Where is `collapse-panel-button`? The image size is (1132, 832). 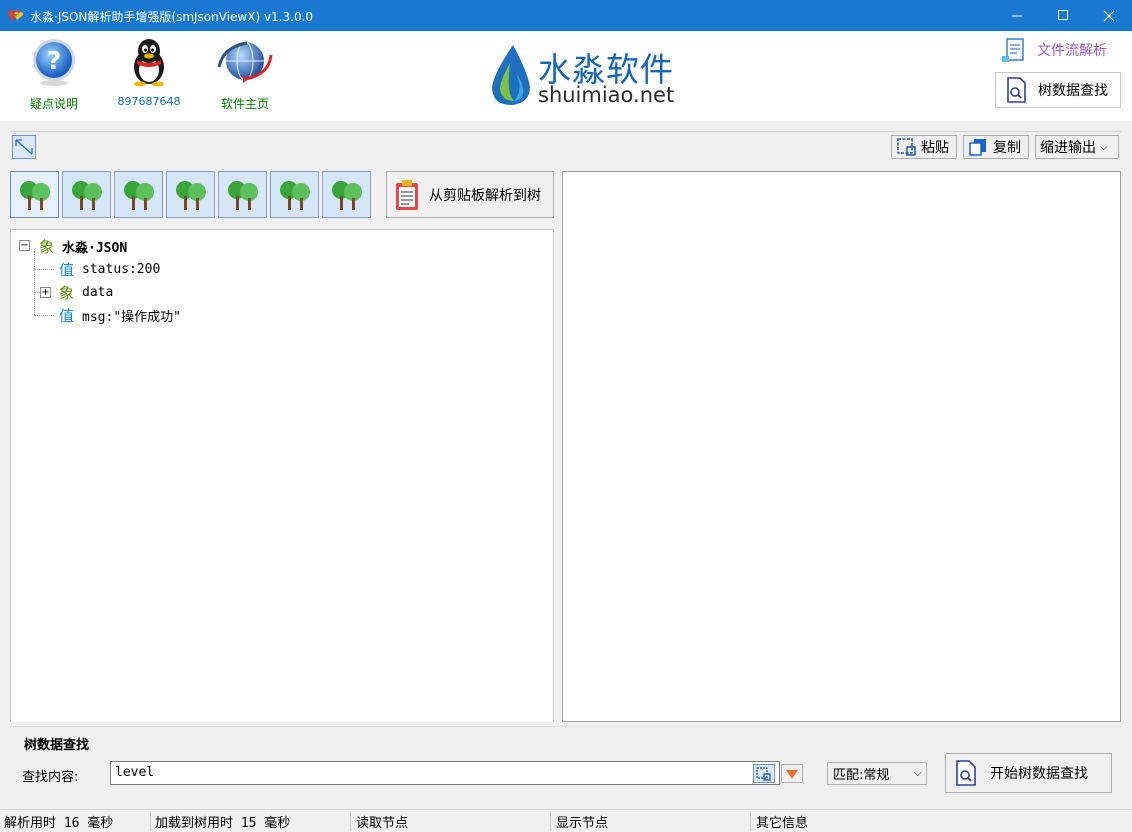 collapse-panel-button is located at coordinates (24, 147).